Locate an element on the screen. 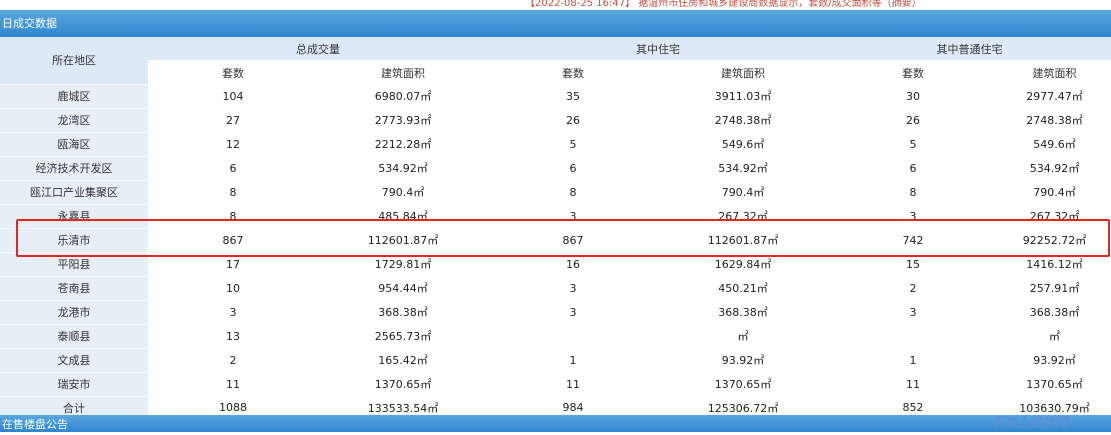 This screenshot has height=435, width=1111. table-cell: 165.42㎡ is located at coordinates (403, 360).